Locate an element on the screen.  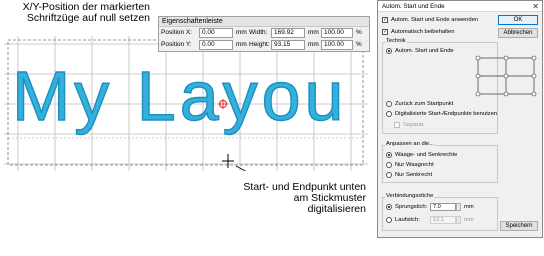
radio-digitized-points is located at coordinates (389, 114).